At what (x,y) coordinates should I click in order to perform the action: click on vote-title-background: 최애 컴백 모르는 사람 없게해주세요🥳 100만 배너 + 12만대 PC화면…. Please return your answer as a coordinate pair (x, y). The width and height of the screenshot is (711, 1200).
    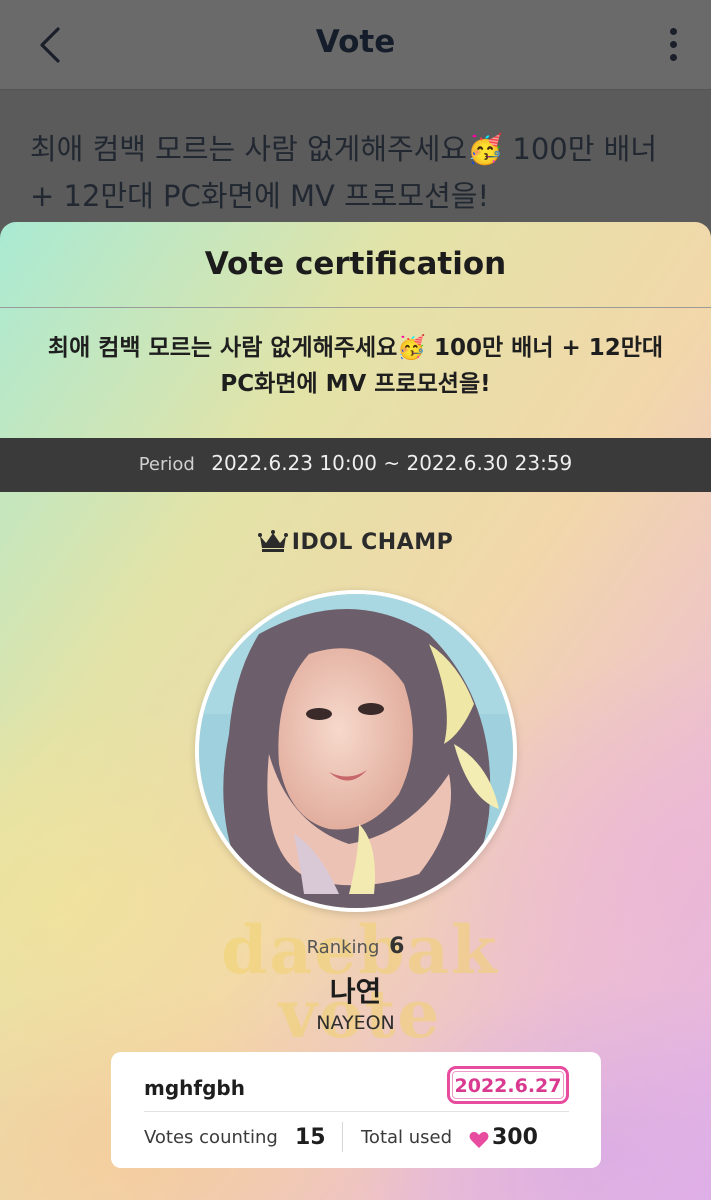
    Looking at the image, I should click on (344, 172).